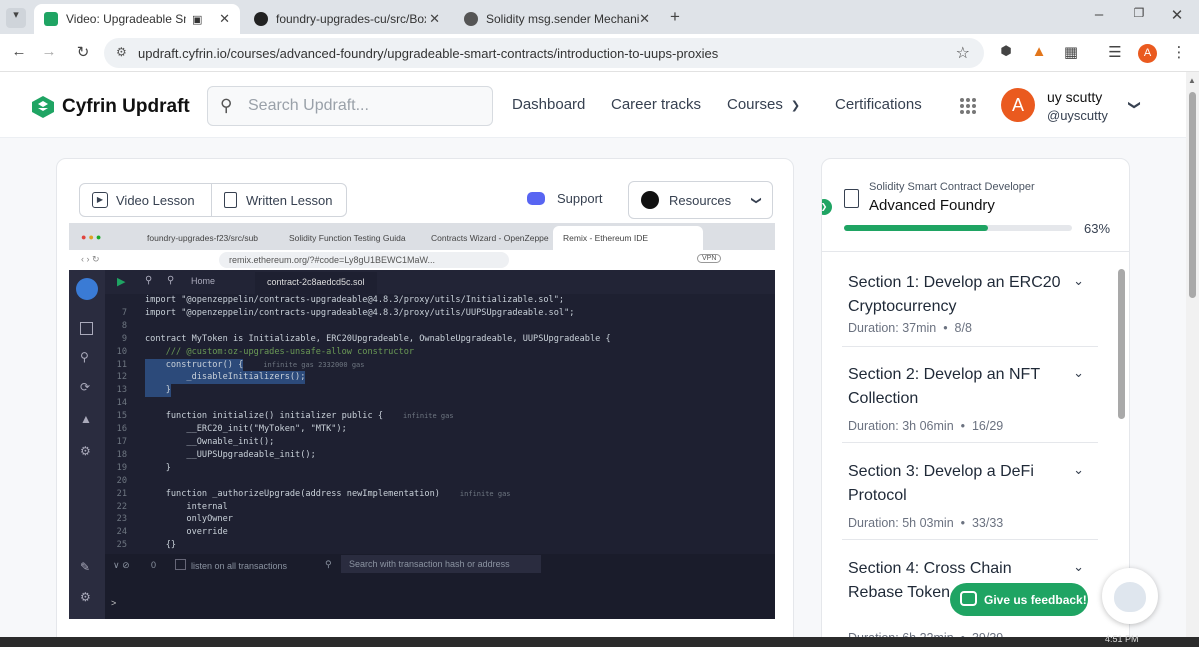  Describe the element at coordinates (944, 386) in the screenshot. I see `section-title: Section 2: Develop an NFT Collection` at that location.